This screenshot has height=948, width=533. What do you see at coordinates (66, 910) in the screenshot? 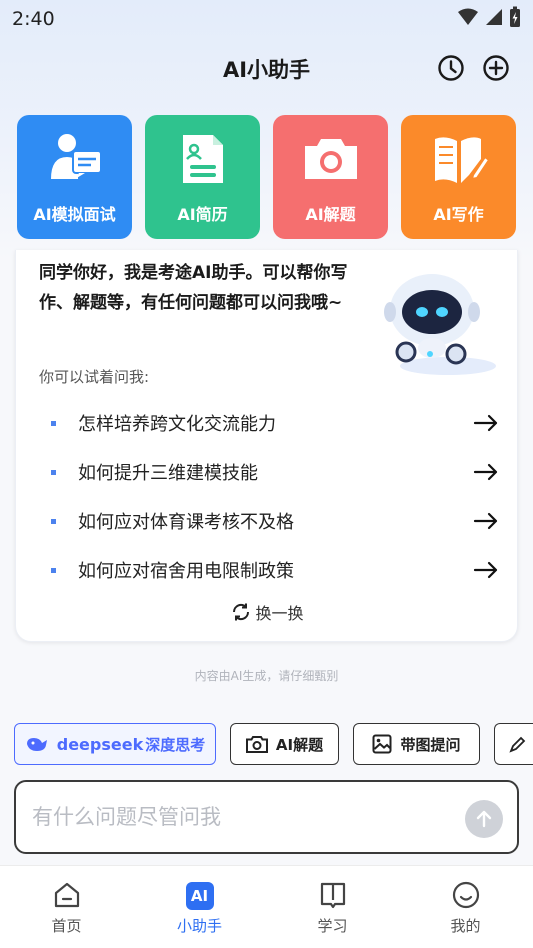
I see `tab-home: 首页` at bounding box center [66, 910].